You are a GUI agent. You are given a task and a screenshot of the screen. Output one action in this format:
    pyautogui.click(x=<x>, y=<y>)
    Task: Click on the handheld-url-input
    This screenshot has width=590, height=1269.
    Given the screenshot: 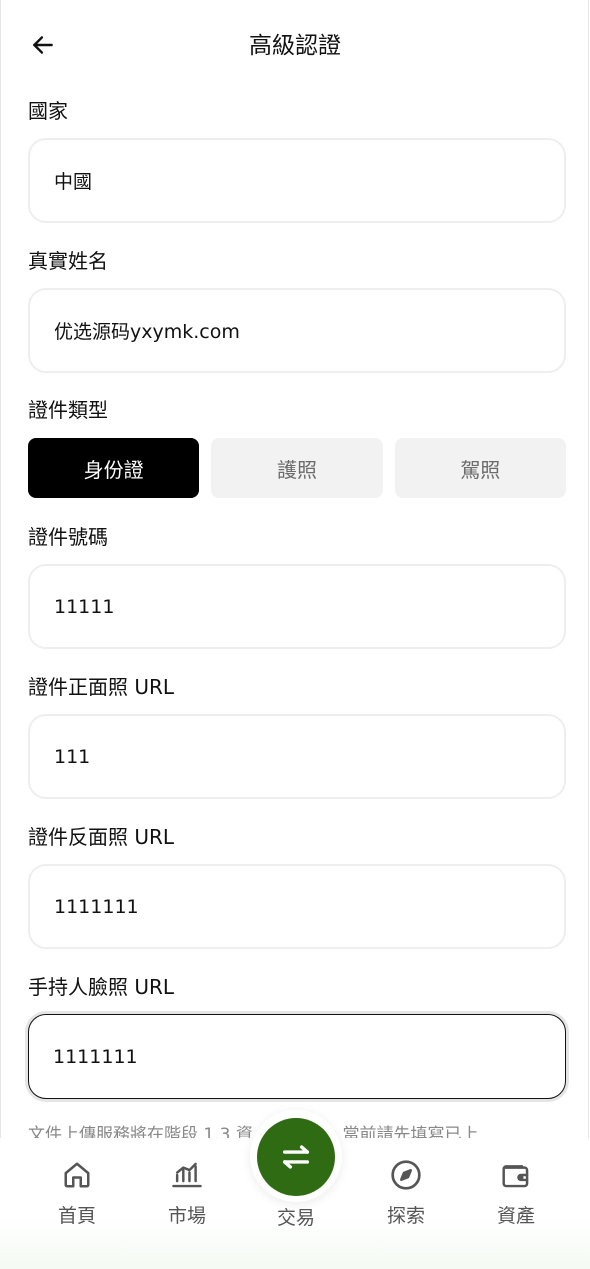 What is the action you would take?
    pyautogui.click(x=297, y=1056)
    